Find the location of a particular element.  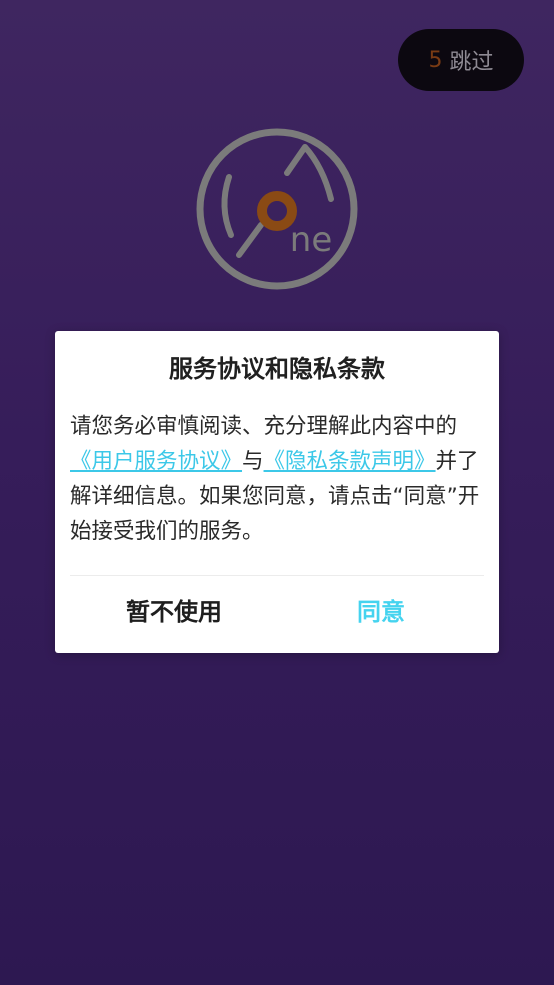

decline-button: 暂不使用 is located at coordinates (174, 609).